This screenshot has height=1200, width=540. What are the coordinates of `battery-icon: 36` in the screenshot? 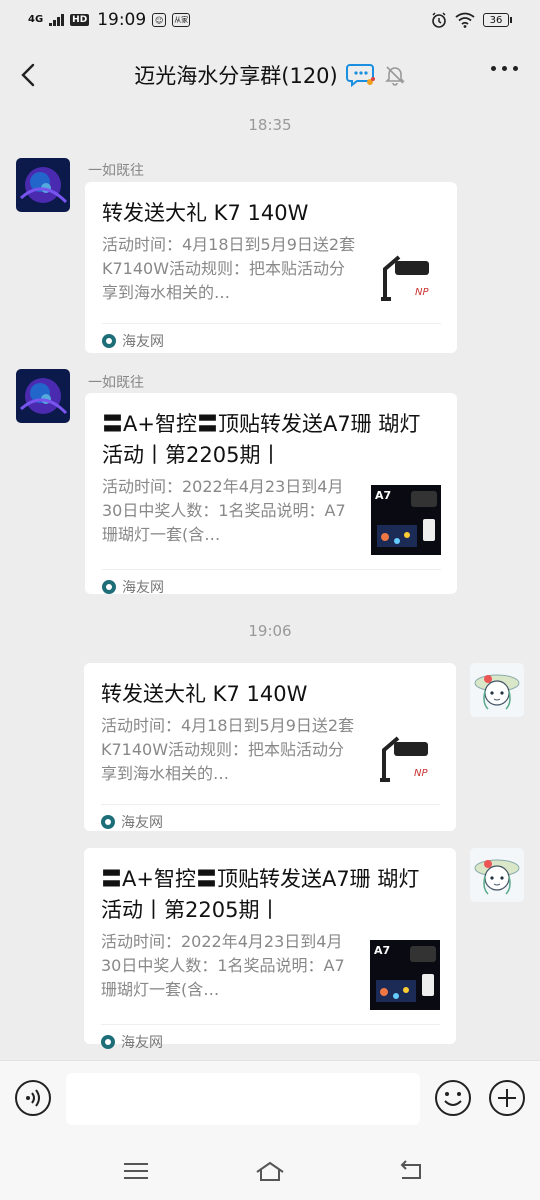 It's located at (497, 20).